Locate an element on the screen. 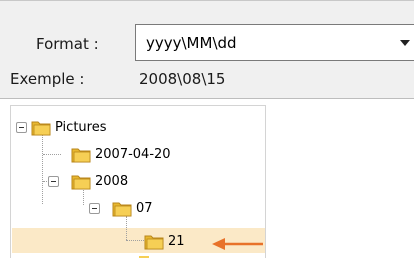  arrow-left-icon is located at coordinates (237, 244).